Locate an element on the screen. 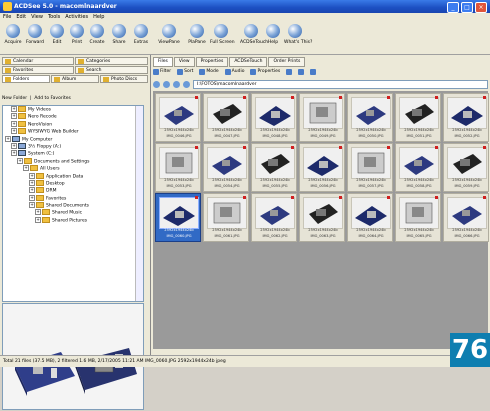 This screenshot has height=411, width=490. menu-item: View is located at coordinates (37, 17).